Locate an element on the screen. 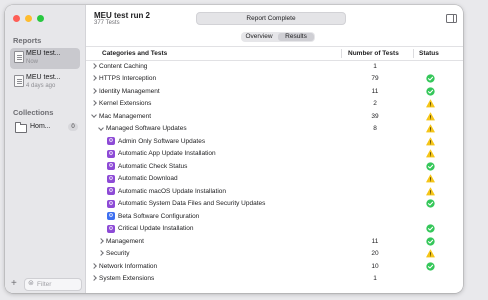 The height and width of the screenshot is (300, 488). table-row: Management 11 is located at coordinates (274, 241).